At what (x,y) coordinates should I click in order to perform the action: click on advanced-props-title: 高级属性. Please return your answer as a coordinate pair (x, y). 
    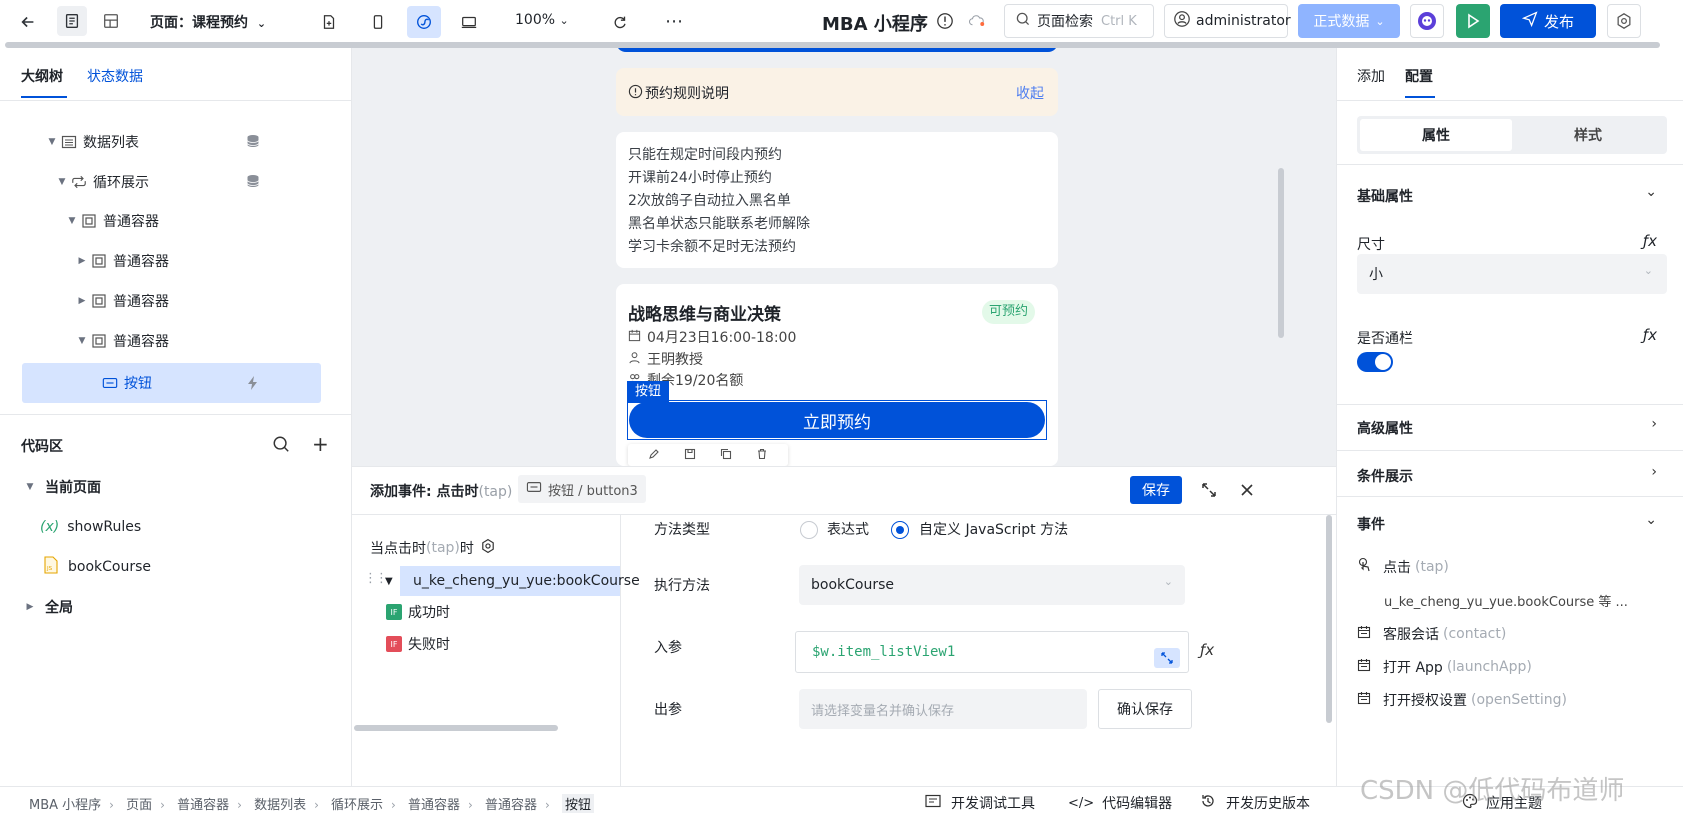
    Looking at the image, I should click on (1385, 428).